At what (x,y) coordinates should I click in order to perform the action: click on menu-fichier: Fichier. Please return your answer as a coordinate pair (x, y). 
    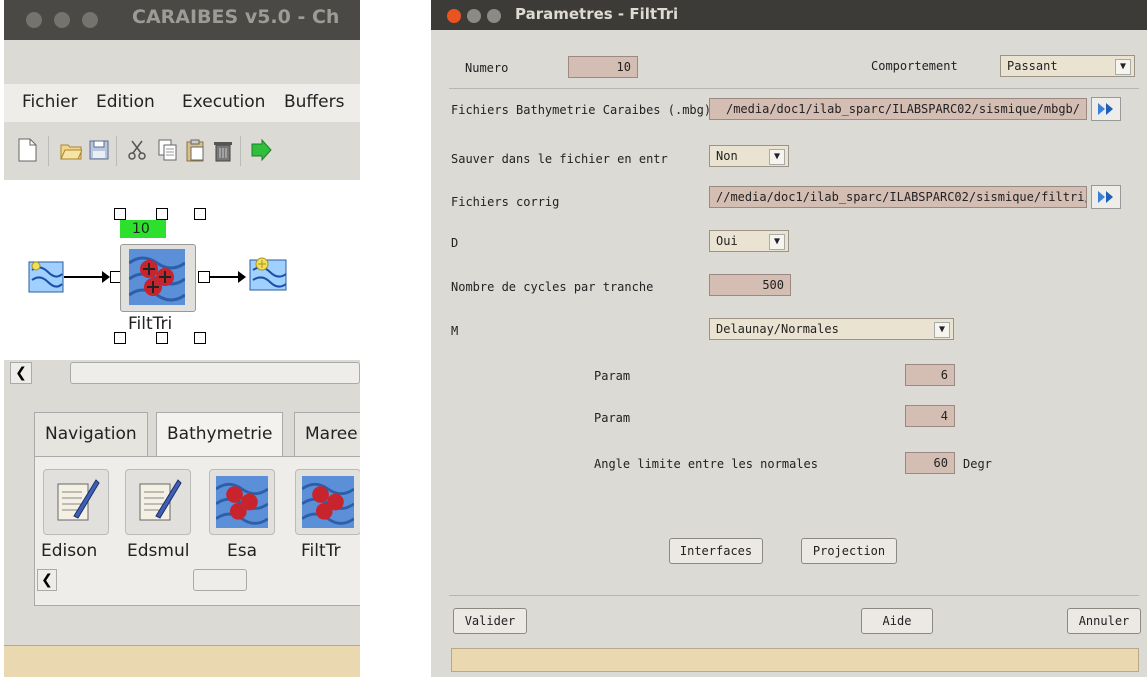
    Looking at the image, I should click on (50, 102).